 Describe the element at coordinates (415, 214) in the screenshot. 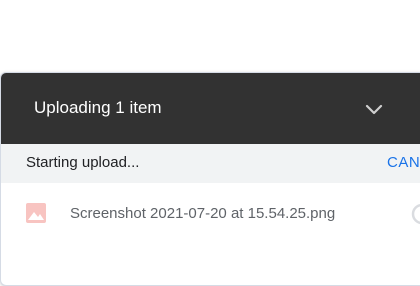

I see `progress-ring-icon` at that location.